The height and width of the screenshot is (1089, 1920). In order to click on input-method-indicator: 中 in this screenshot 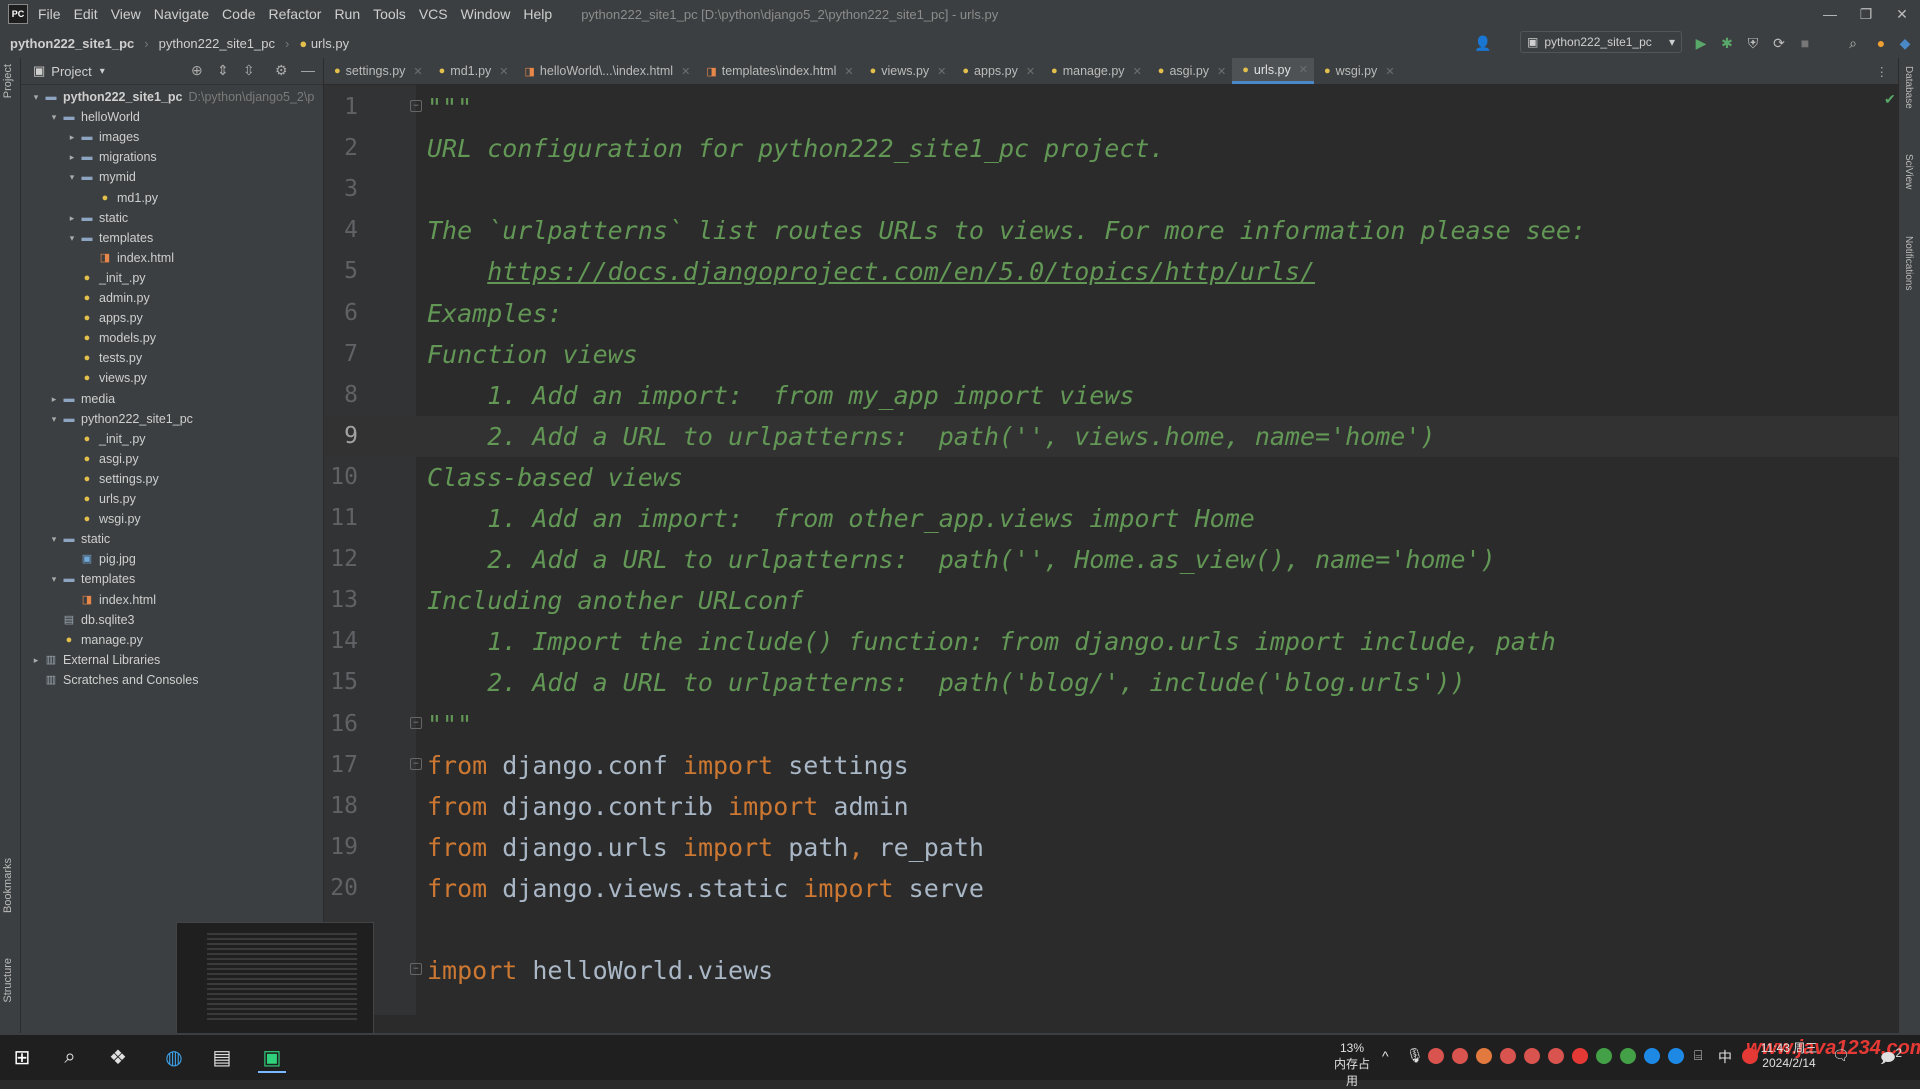, I will do `click(1725, 1057)`.